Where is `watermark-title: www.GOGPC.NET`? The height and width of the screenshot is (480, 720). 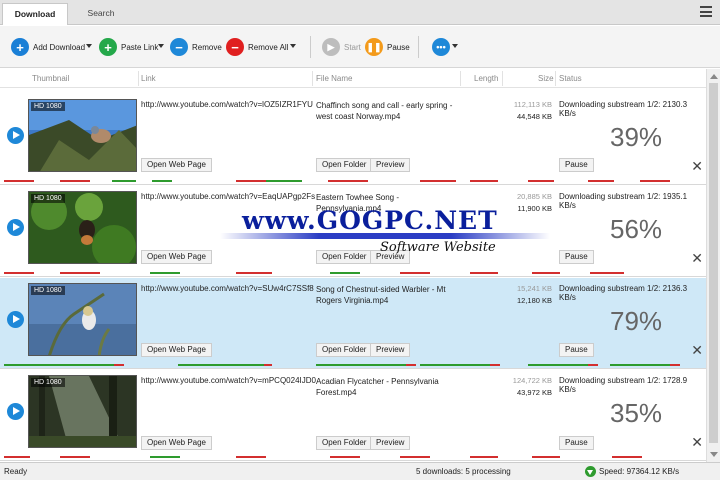
watermark-title: www.GOGPC.NET is located at coordinates (370, 220).